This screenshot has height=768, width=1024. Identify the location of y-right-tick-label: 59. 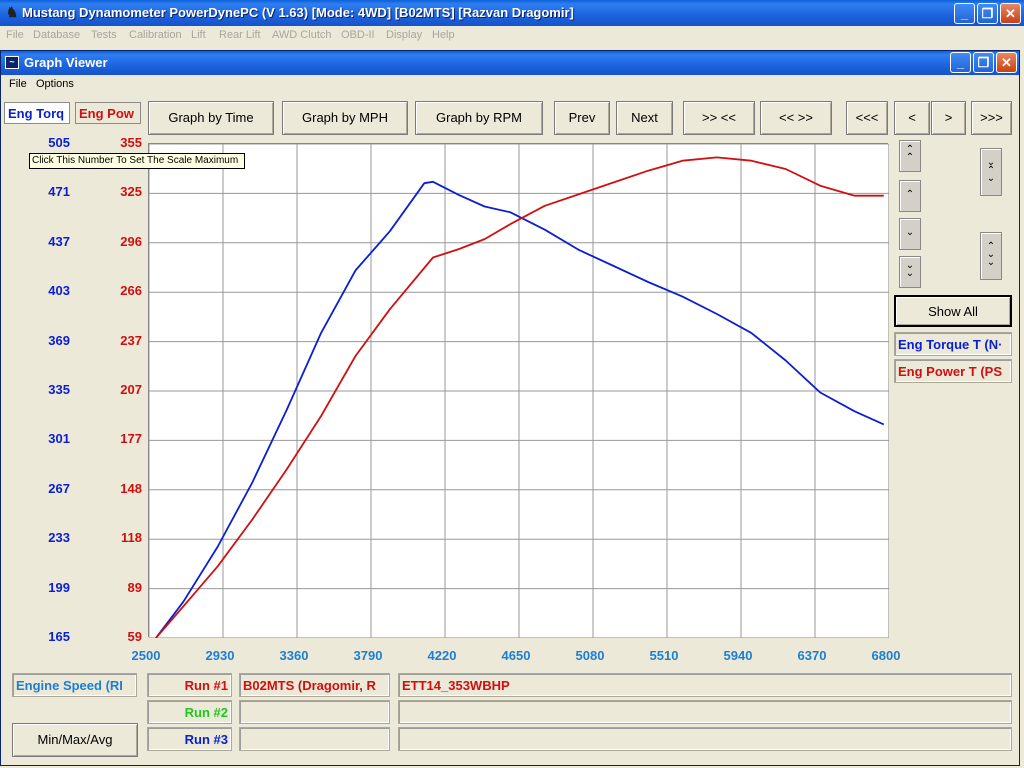
(120, 636).